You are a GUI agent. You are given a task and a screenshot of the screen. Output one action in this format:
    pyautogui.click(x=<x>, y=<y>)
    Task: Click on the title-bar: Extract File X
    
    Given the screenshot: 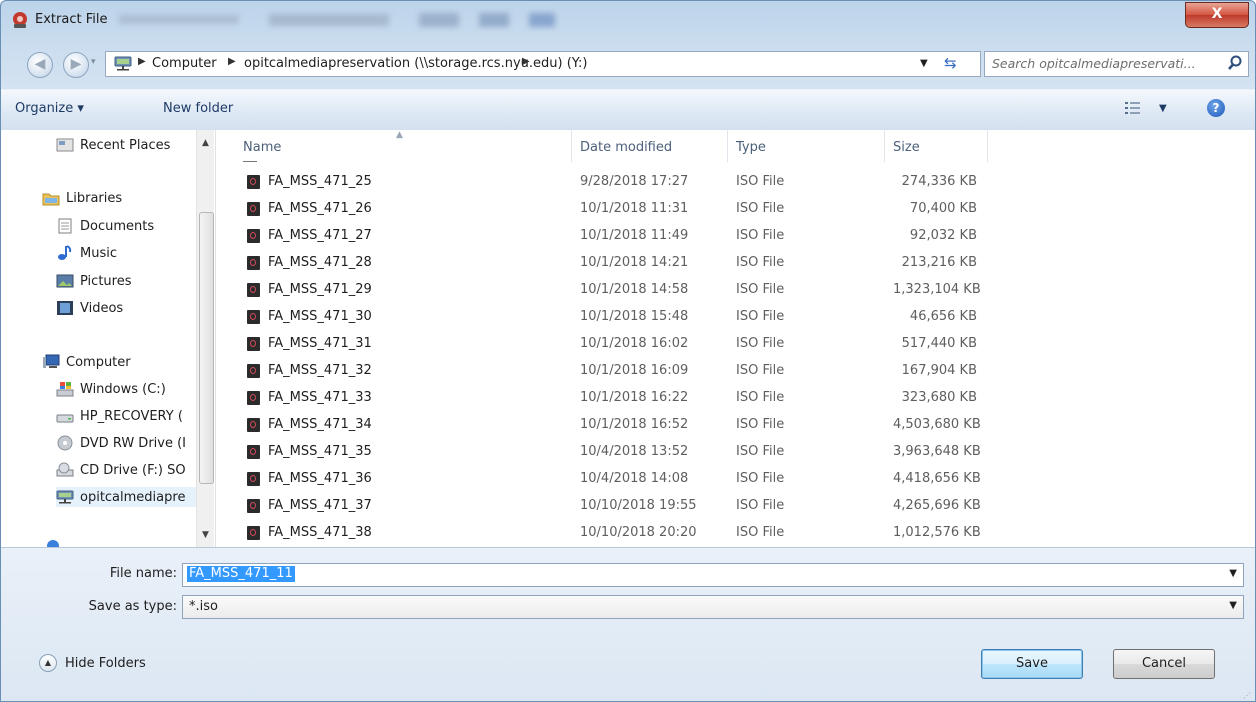 What is the action you would take?
    pyautogui.click(x=628, y=20)
    